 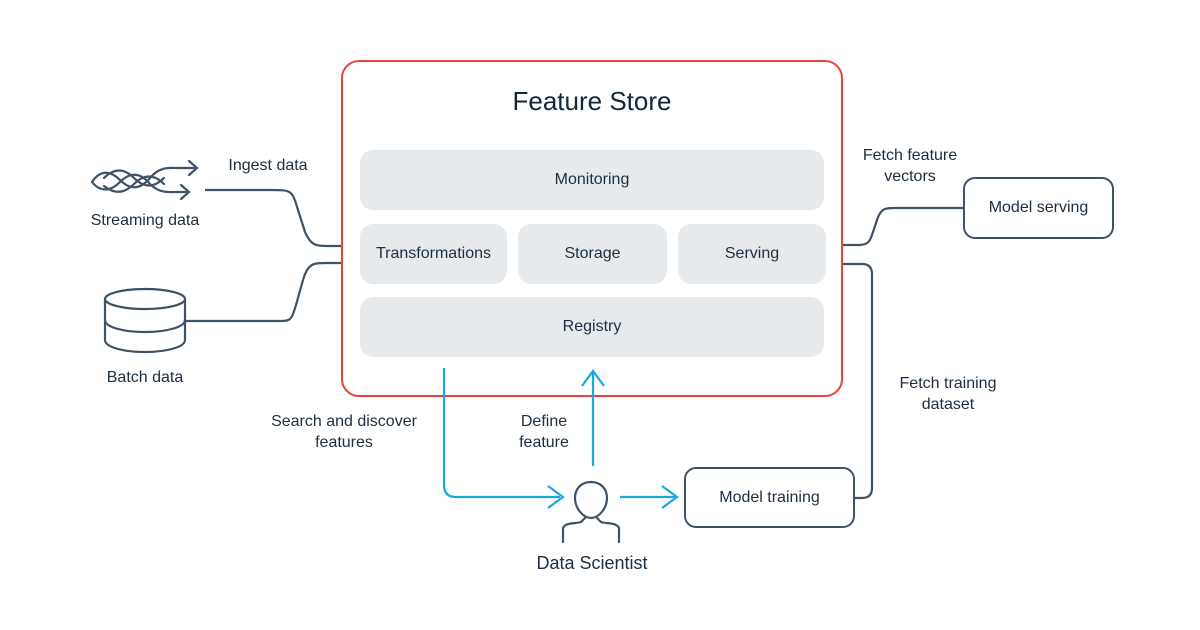 What do you see at coordinates (544, 432) in the screenshot?
I see `define-feature-label: Define feature` at bounding box center [544, 432].